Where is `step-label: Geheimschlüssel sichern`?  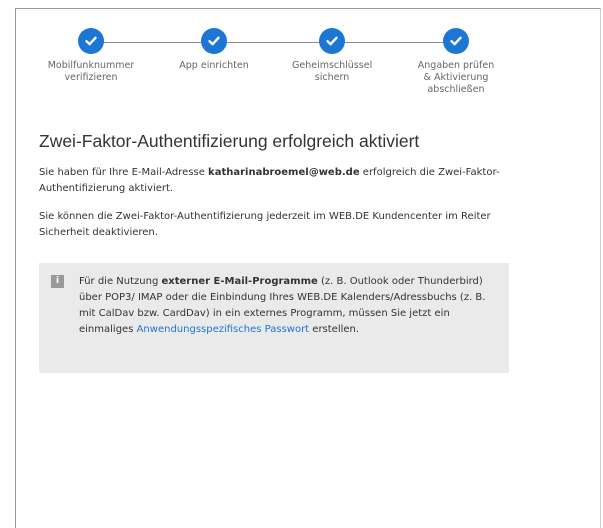
step-label: Geheimschlüssel sichern is located at coordinates (332, 71).